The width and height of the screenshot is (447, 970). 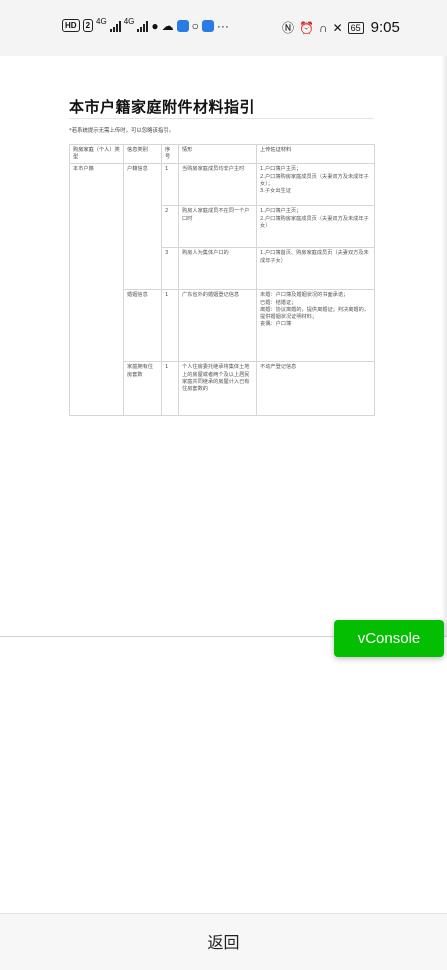 I want to click on cloud-icon: ○, so click(x=195, y=25).